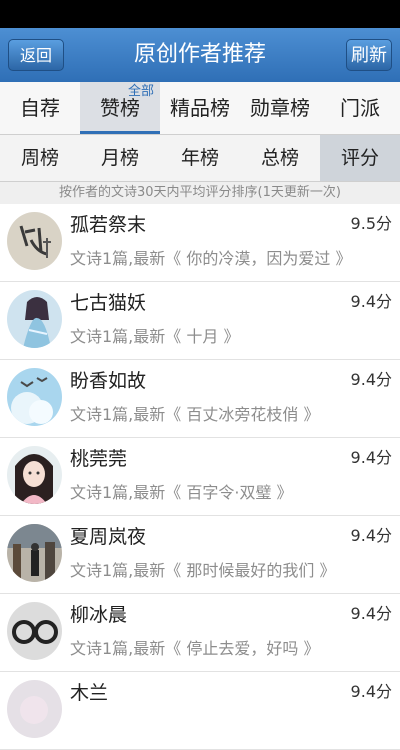  I want to click on author-name: 木兰, so click(89, 691).